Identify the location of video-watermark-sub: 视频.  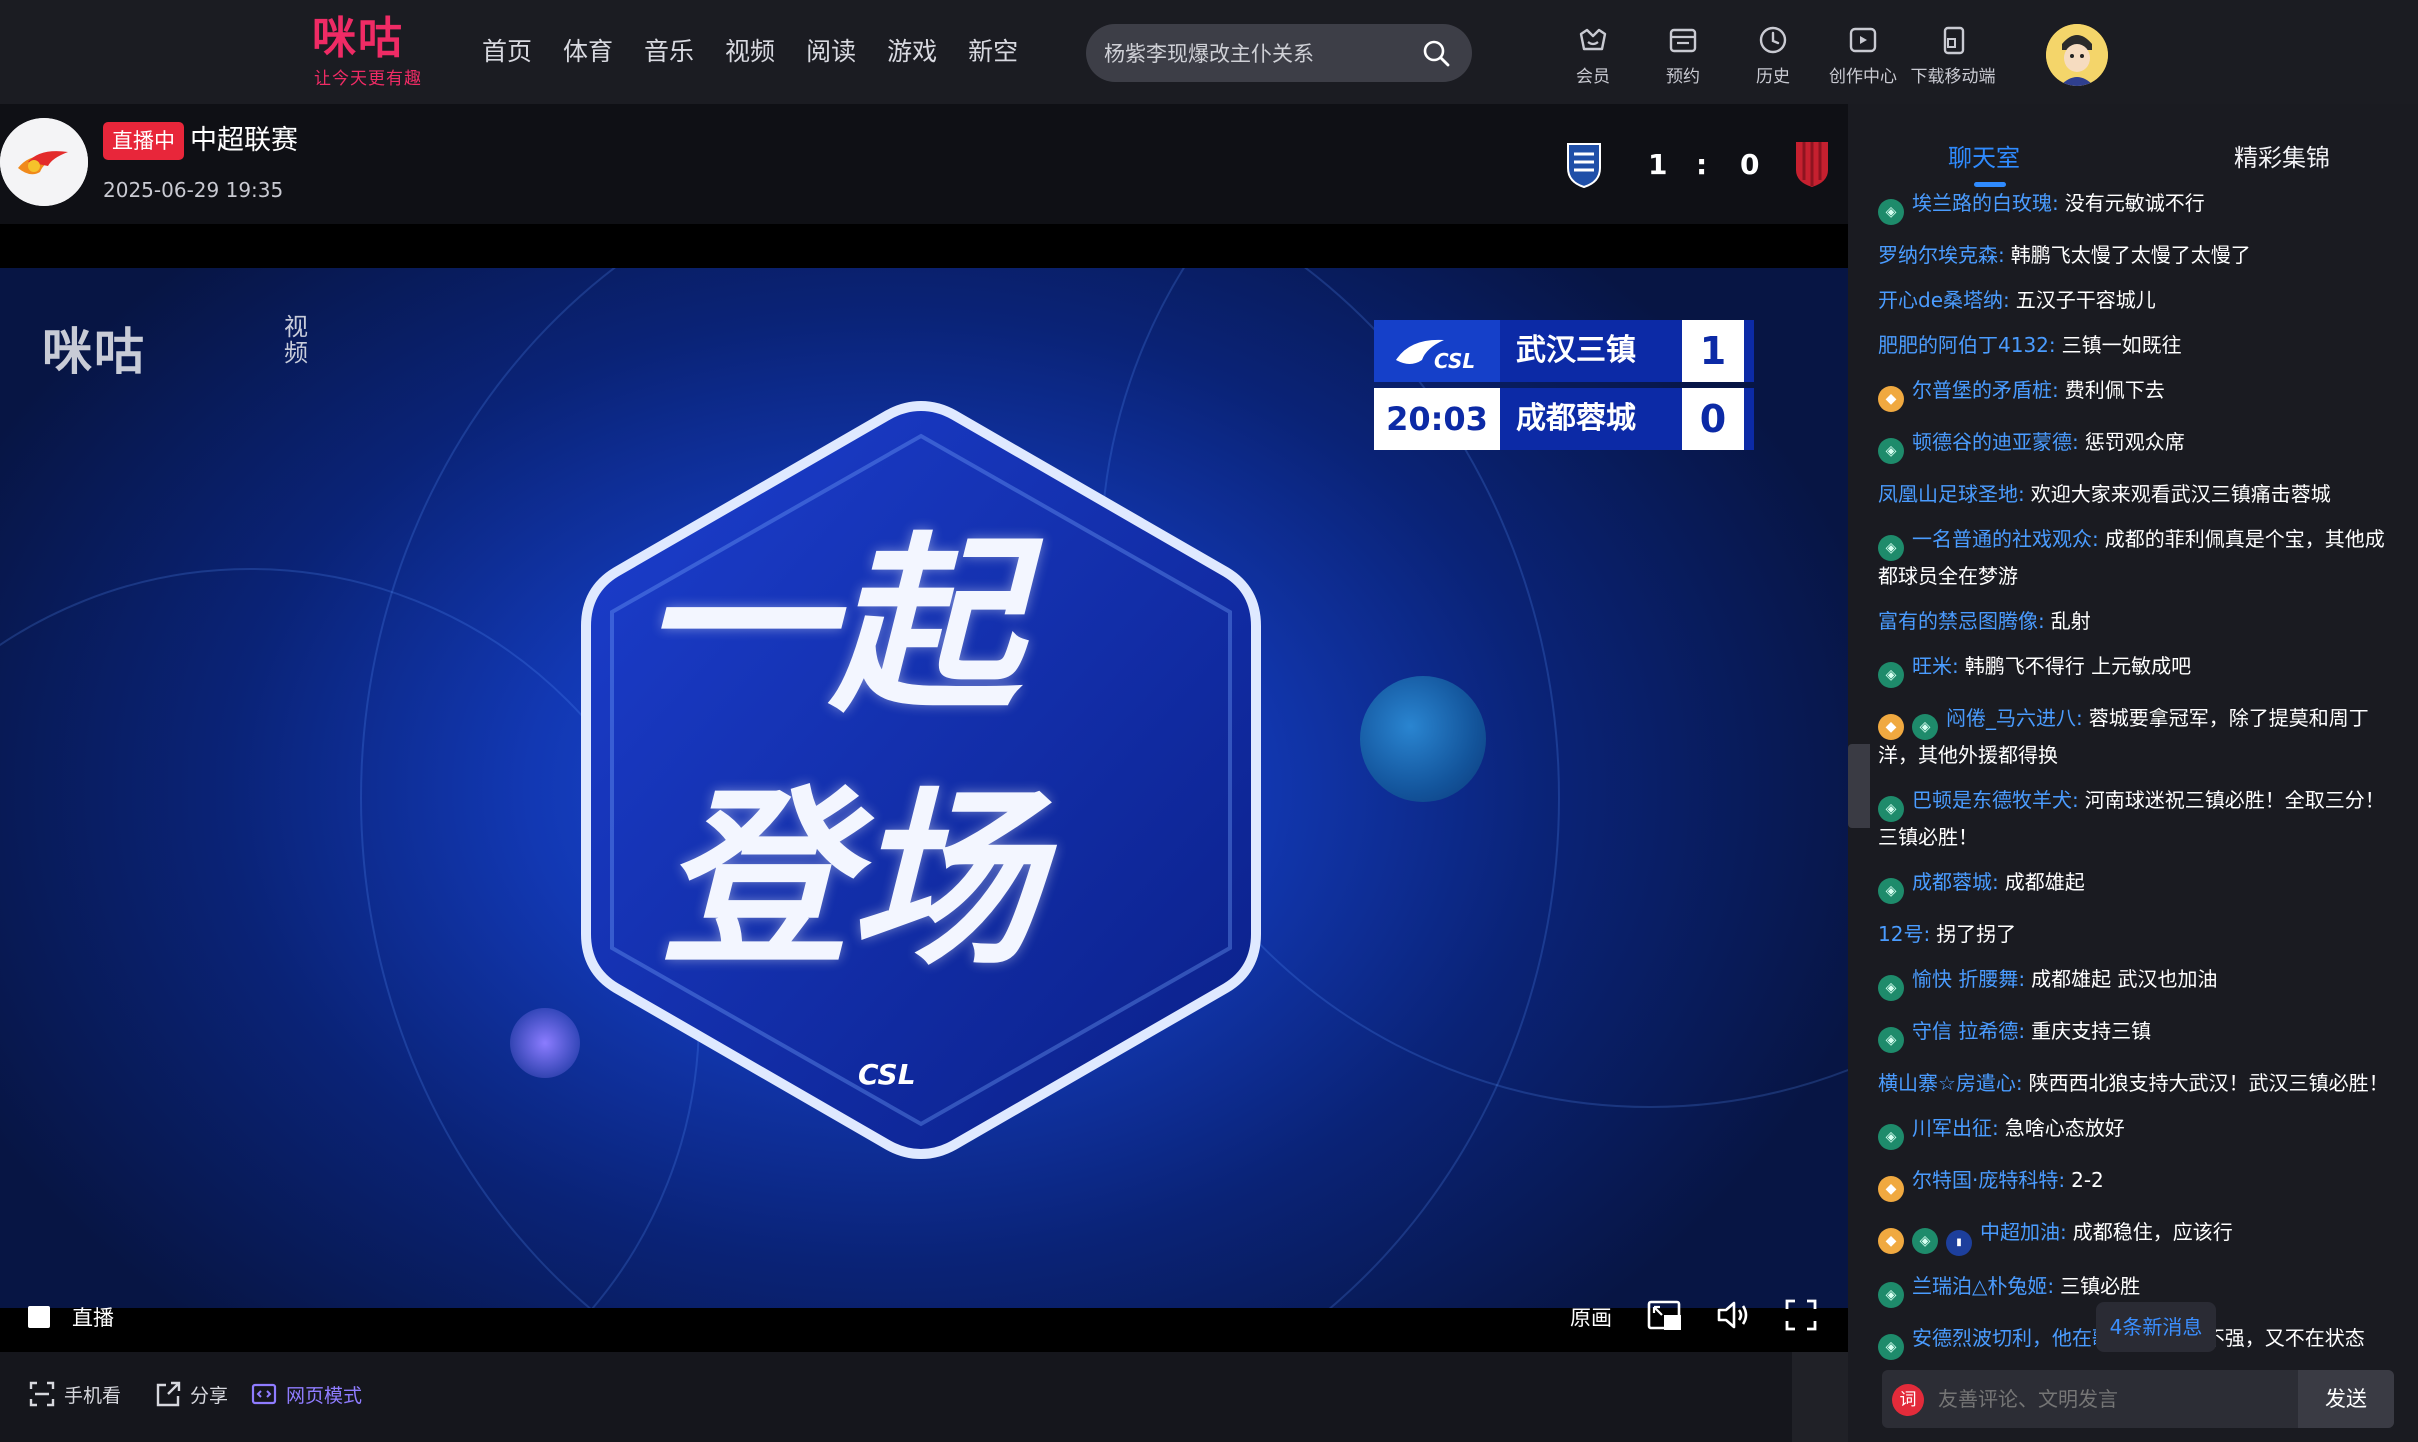
(296, 340).